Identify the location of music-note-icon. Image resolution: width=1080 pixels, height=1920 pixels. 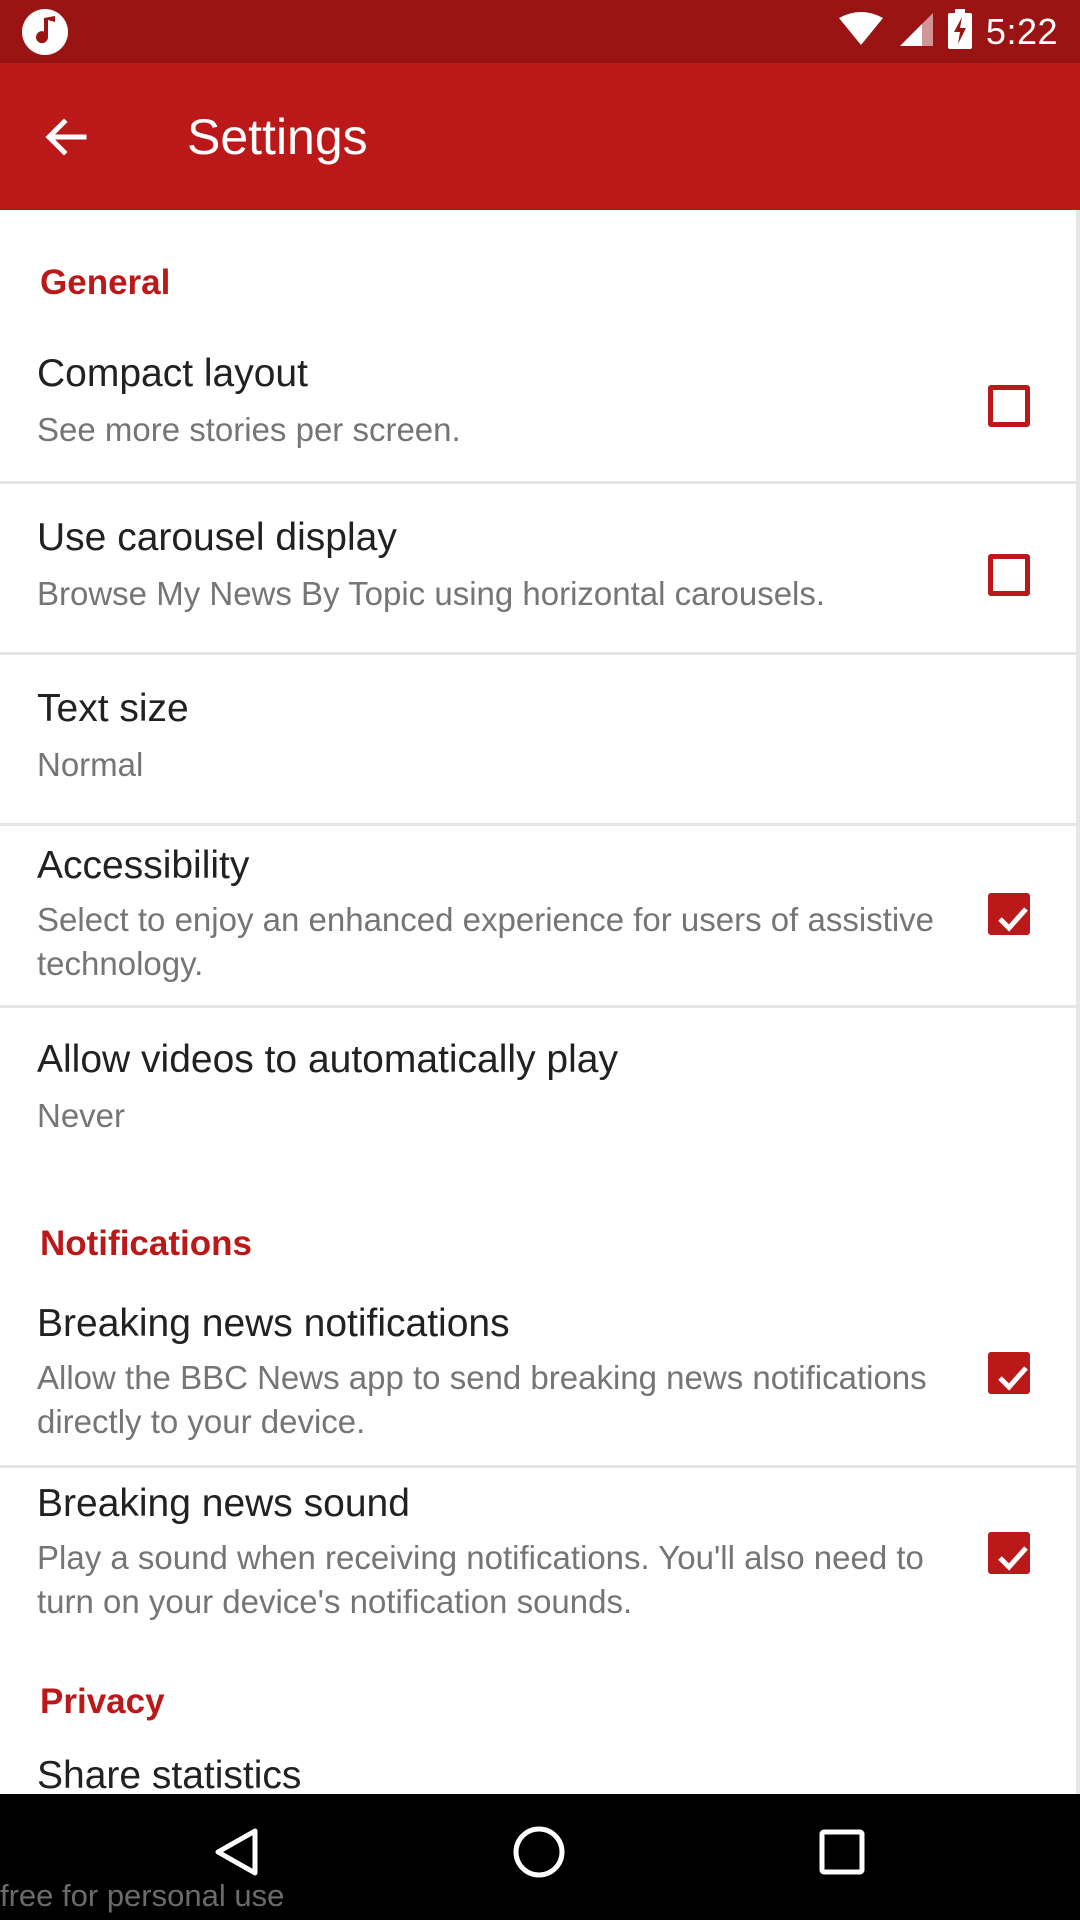
(45, 32).